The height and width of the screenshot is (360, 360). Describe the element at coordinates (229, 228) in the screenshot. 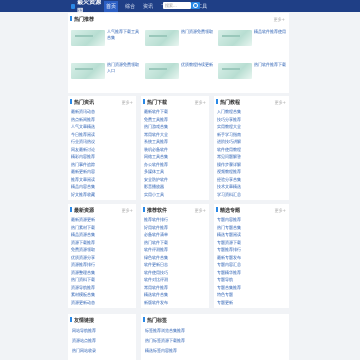

I see `list-item-title: 热门专题合集` at that location.